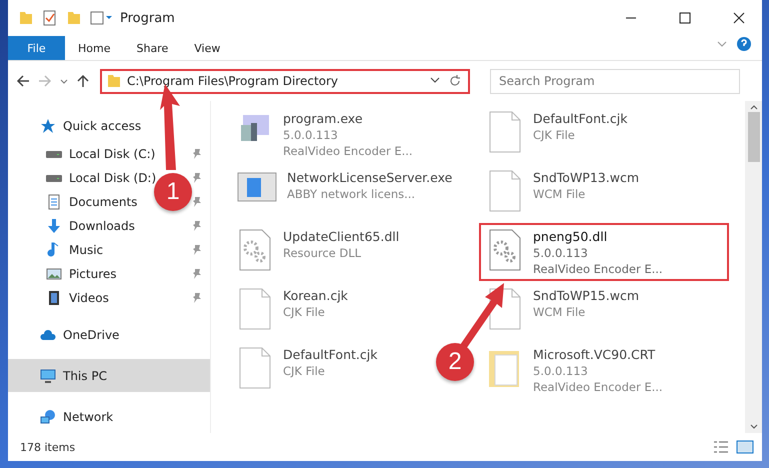 The height and width of the screenshot is (468, 769). Describe the element at coordinates (36, 48) in the screenshot. I see `ribbon-tab: File` at that location.